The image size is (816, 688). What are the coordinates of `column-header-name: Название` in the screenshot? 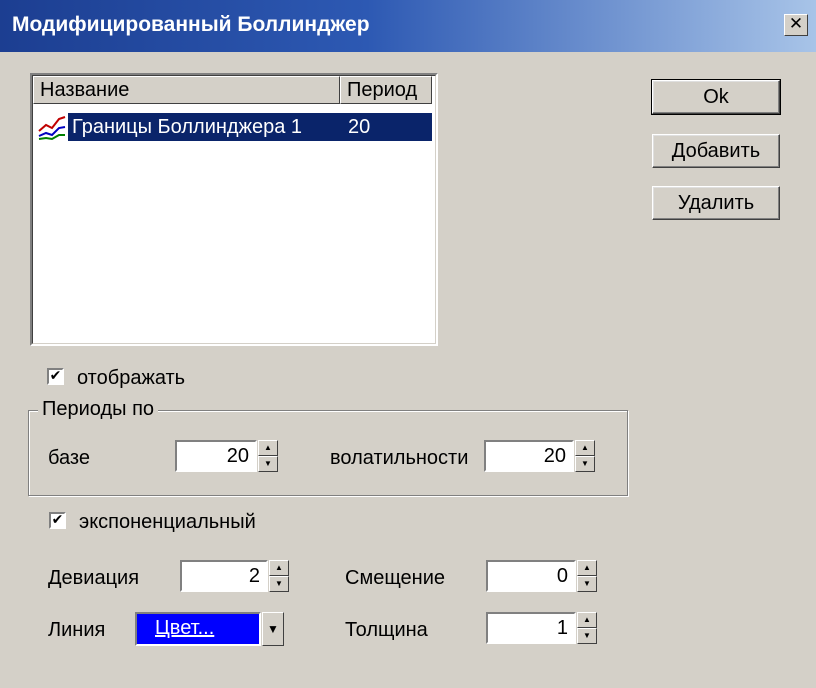 It's located at (186, 90).